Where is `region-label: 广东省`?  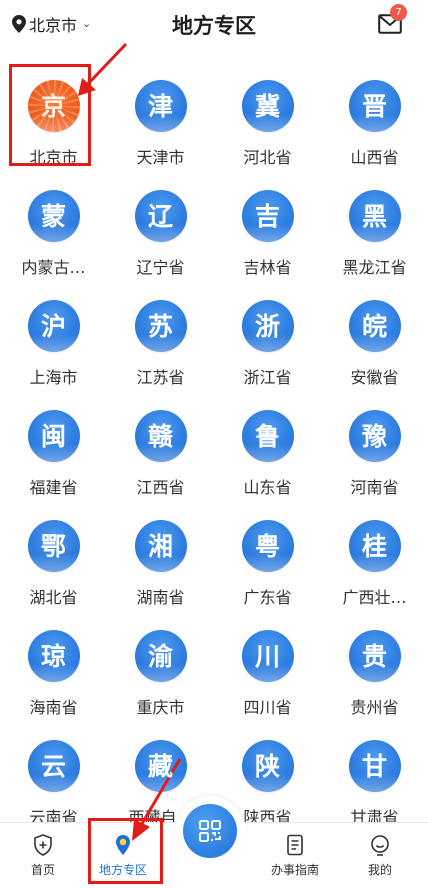
region-label: 广东省 is located at coordinates (267, 597).